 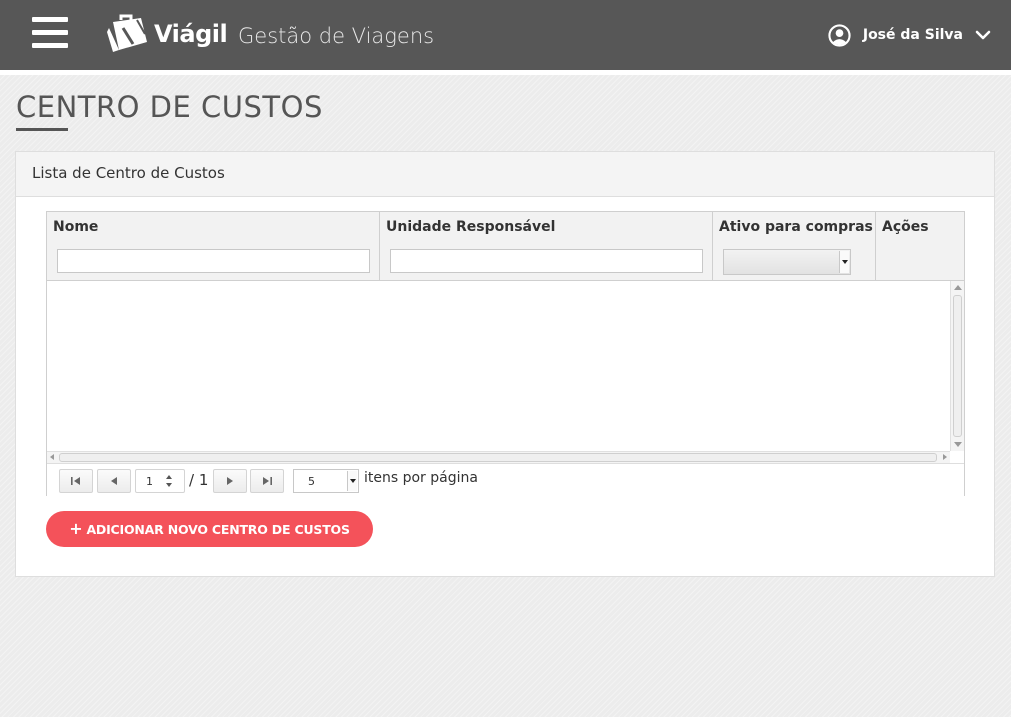 I want to click on first-page-icon, so click(x=75, y=481).